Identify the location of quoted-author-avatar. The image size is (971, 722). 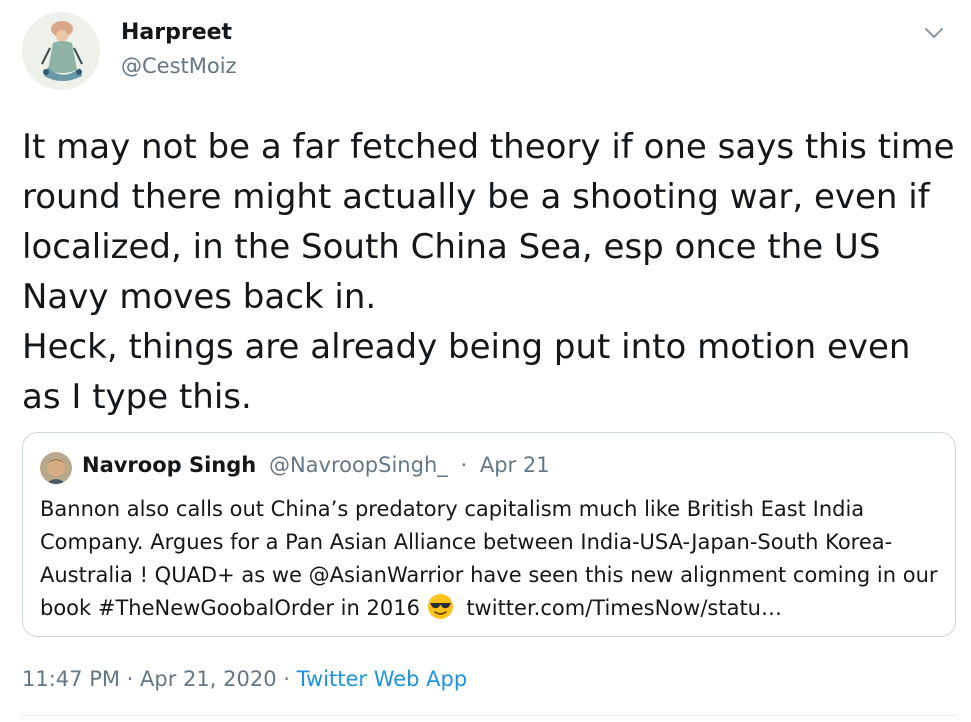
(56, 468).